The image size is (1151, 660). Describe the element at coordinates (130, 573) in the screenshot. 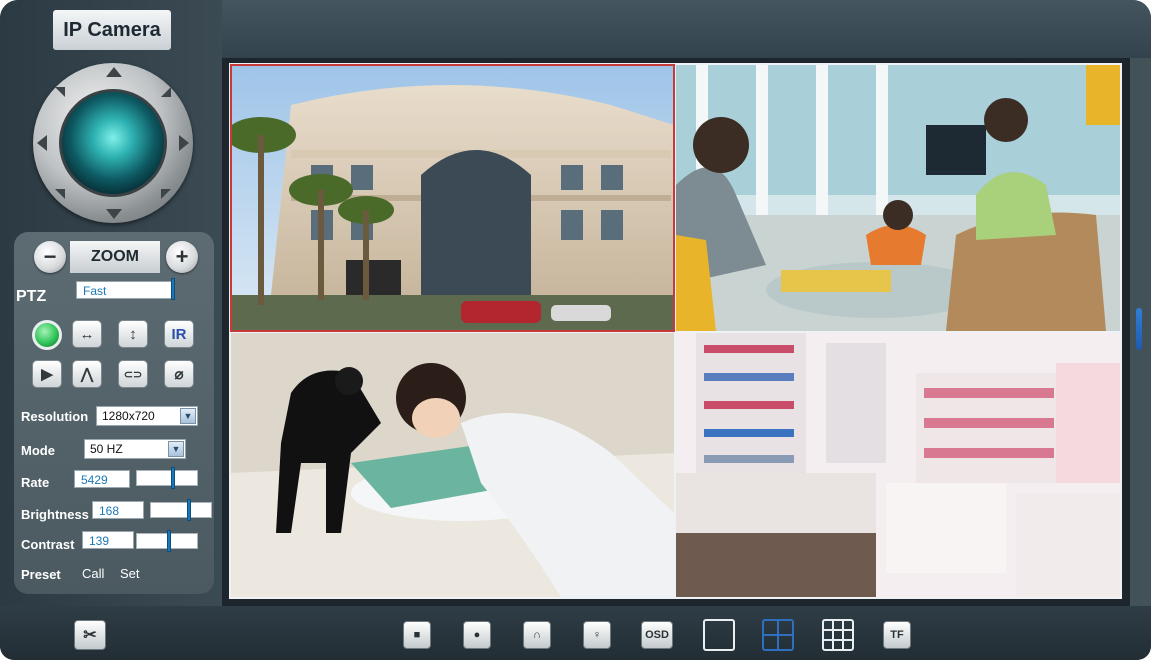

I see `preset-set-link: Set` at that location.